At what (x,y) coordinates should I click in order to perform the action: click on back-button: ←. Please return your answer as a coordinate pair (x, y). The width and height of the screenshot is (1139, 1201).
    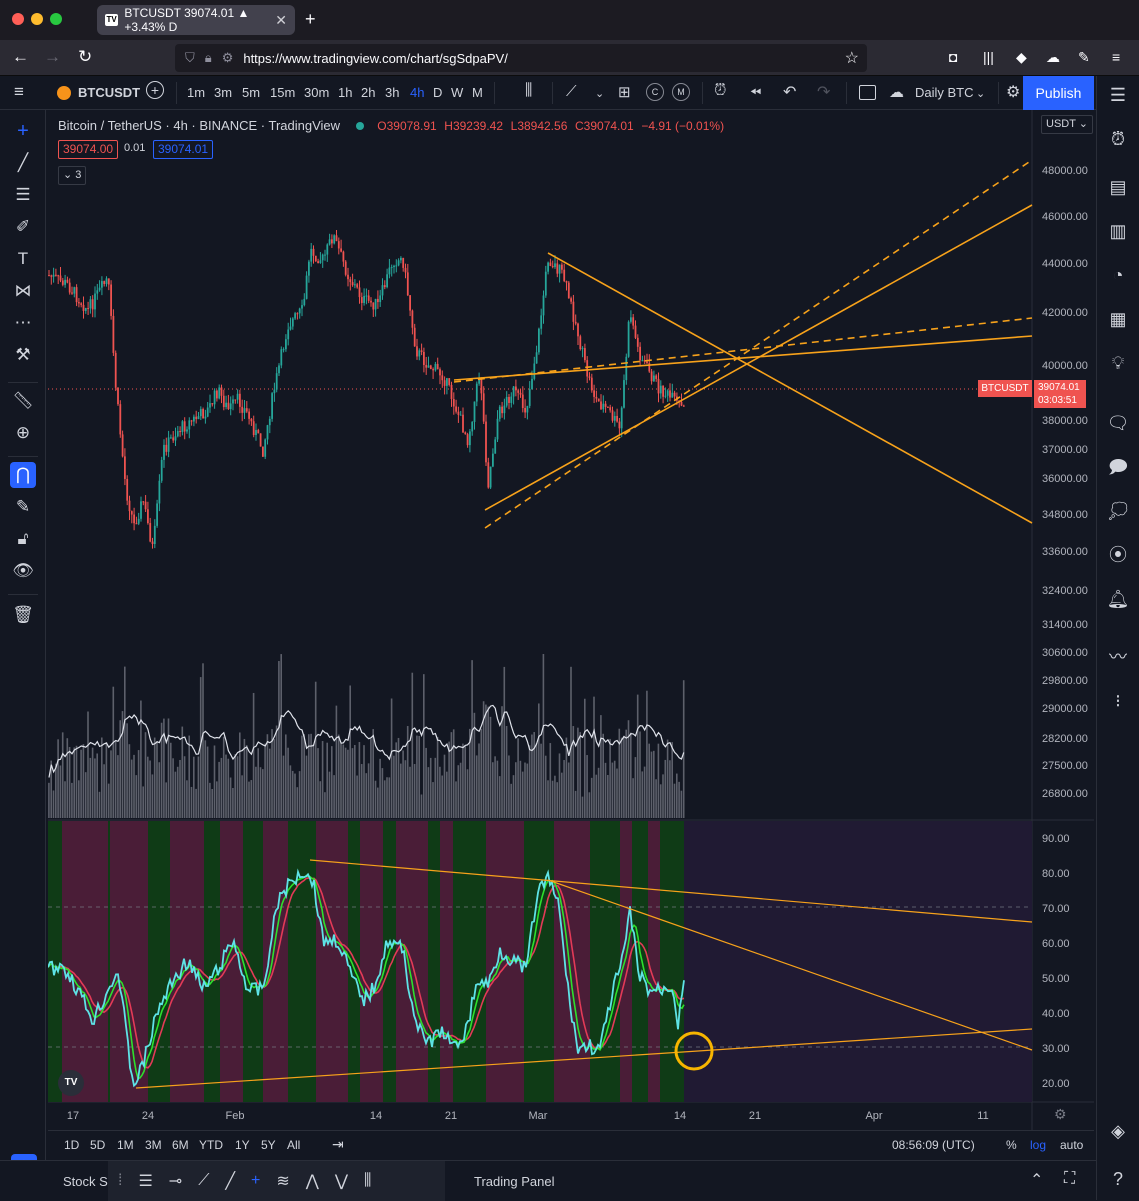
    Looking at the image, I should click on (20, 57).